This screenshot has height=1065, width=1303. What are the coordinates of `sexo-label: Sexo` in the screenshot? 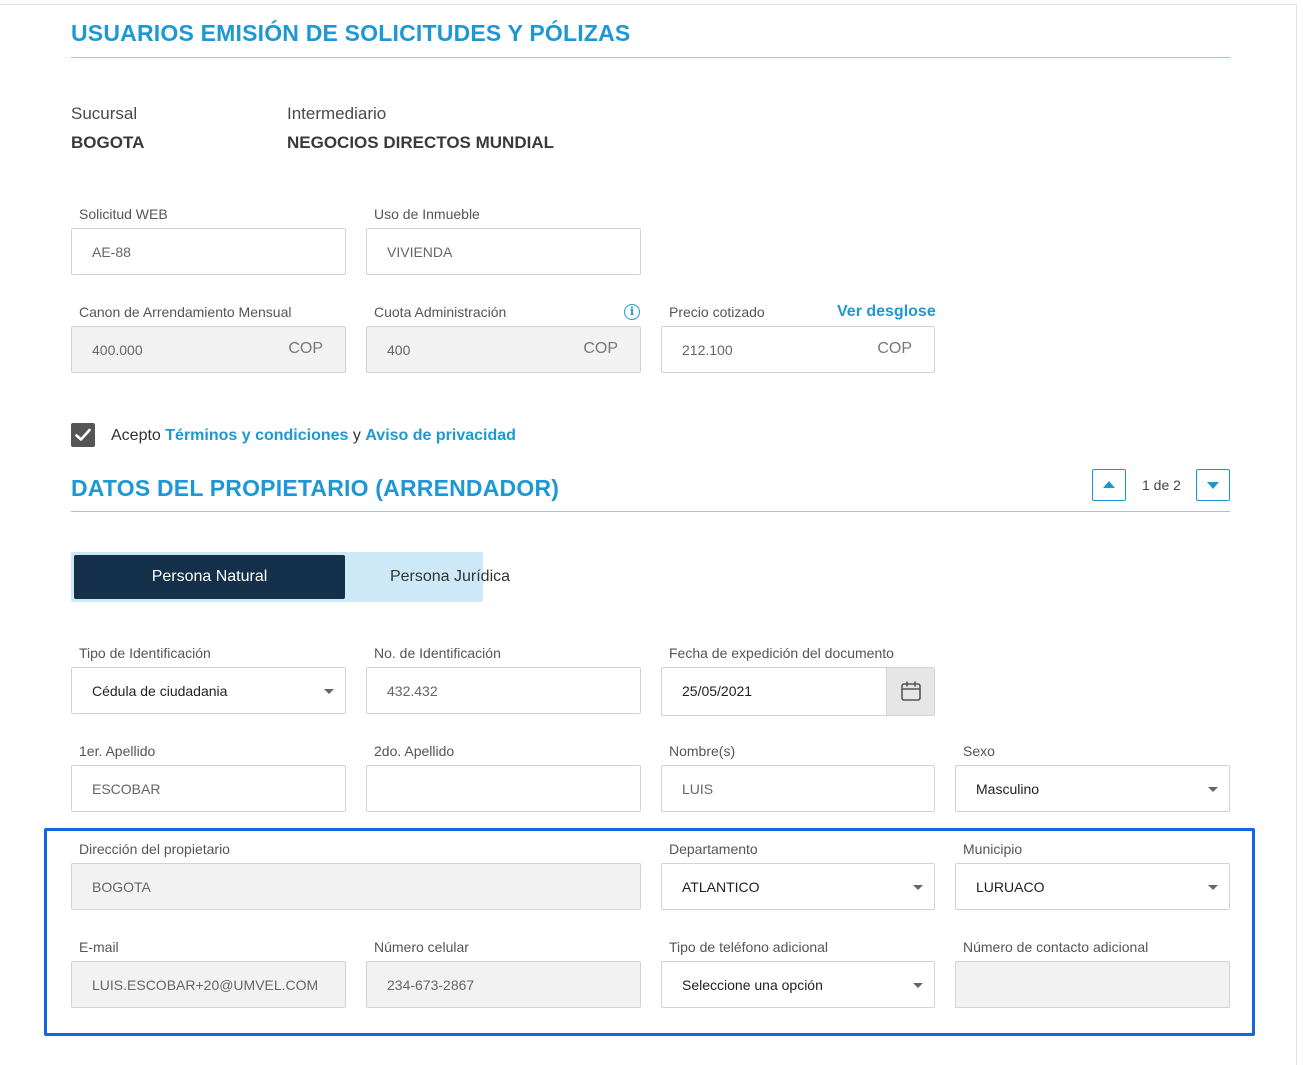 It's located at (979, 751).